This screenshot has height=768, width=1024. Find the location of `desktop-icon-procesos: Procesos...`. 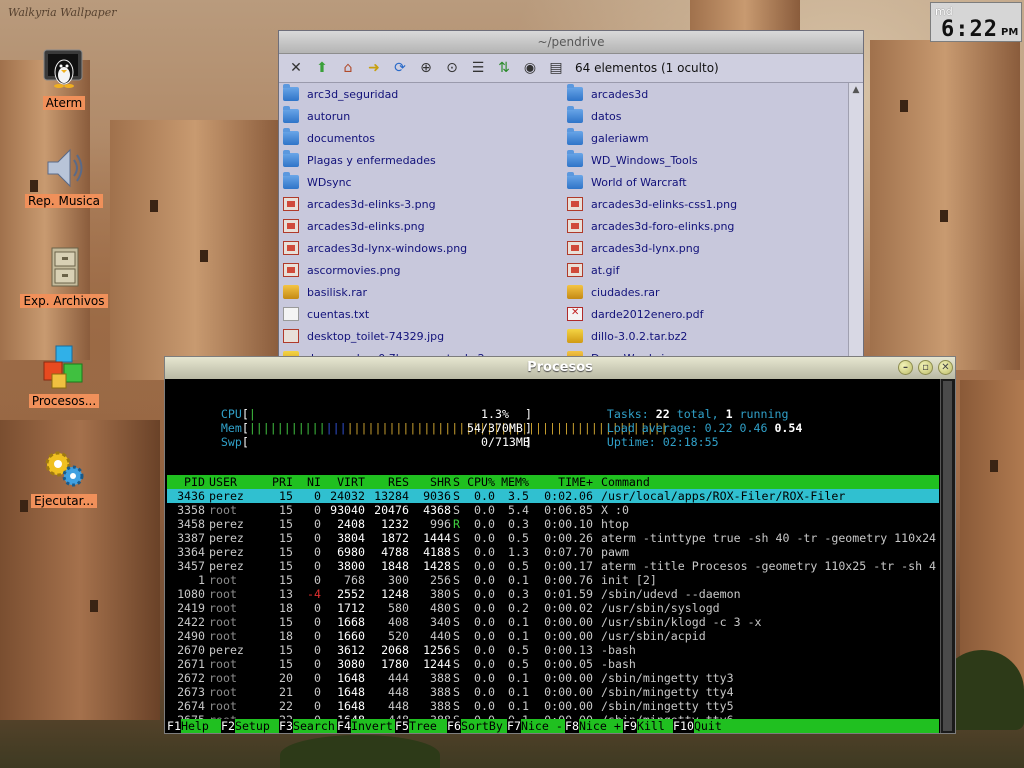

desktop-icon-procesos: Procesos... is located at coordinates (64, 376).